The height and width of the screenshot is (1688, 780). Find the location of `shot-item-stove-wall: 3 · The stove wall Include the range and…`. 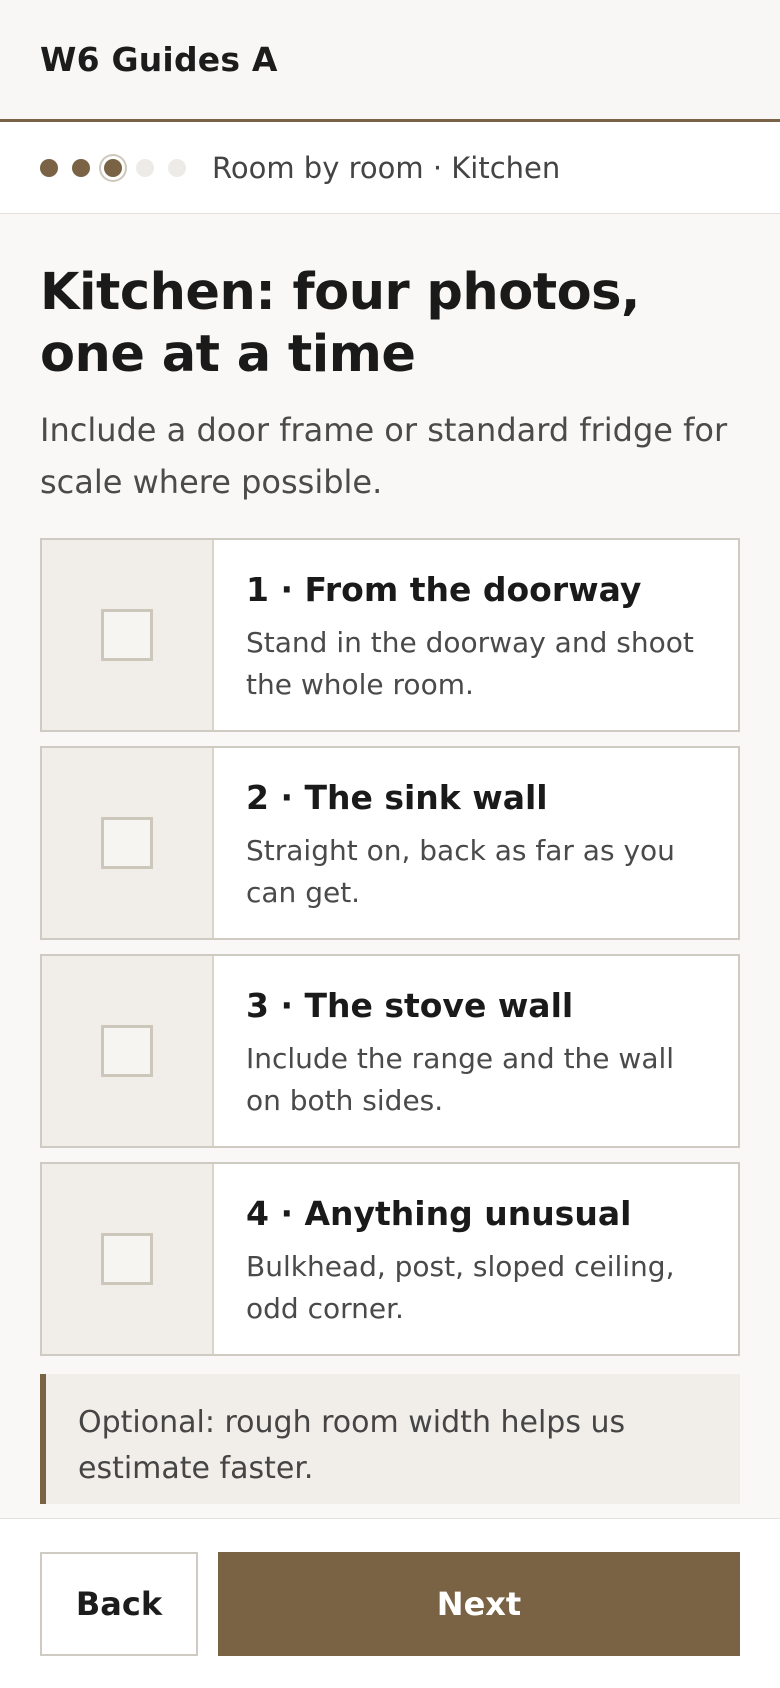

shot-item-stove-wall: 3 · The stove wall Include the range and… is located at coordinates (390, 1051).